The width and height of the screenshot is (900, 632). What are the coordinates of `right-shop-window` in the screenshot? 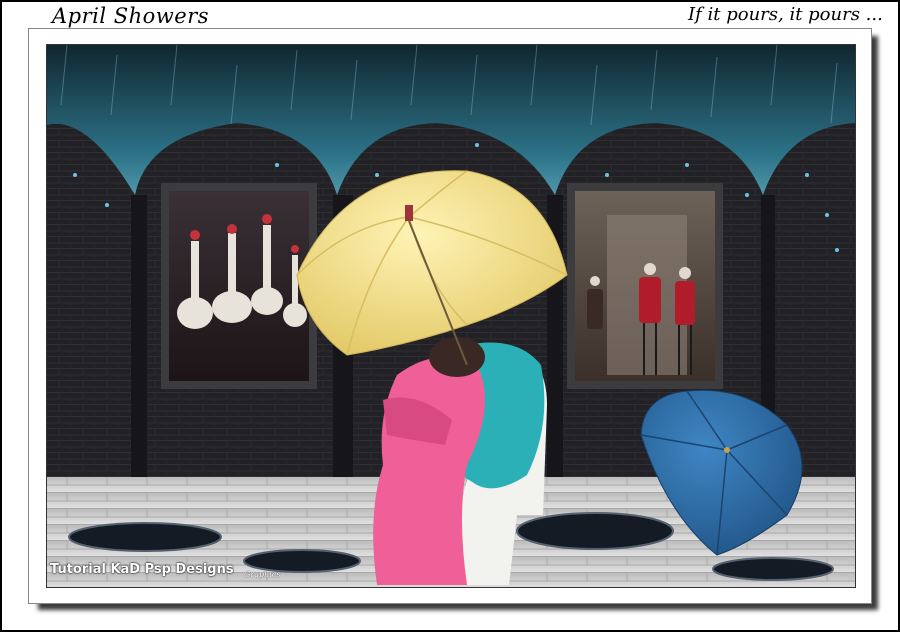 It's located at (645, 286).